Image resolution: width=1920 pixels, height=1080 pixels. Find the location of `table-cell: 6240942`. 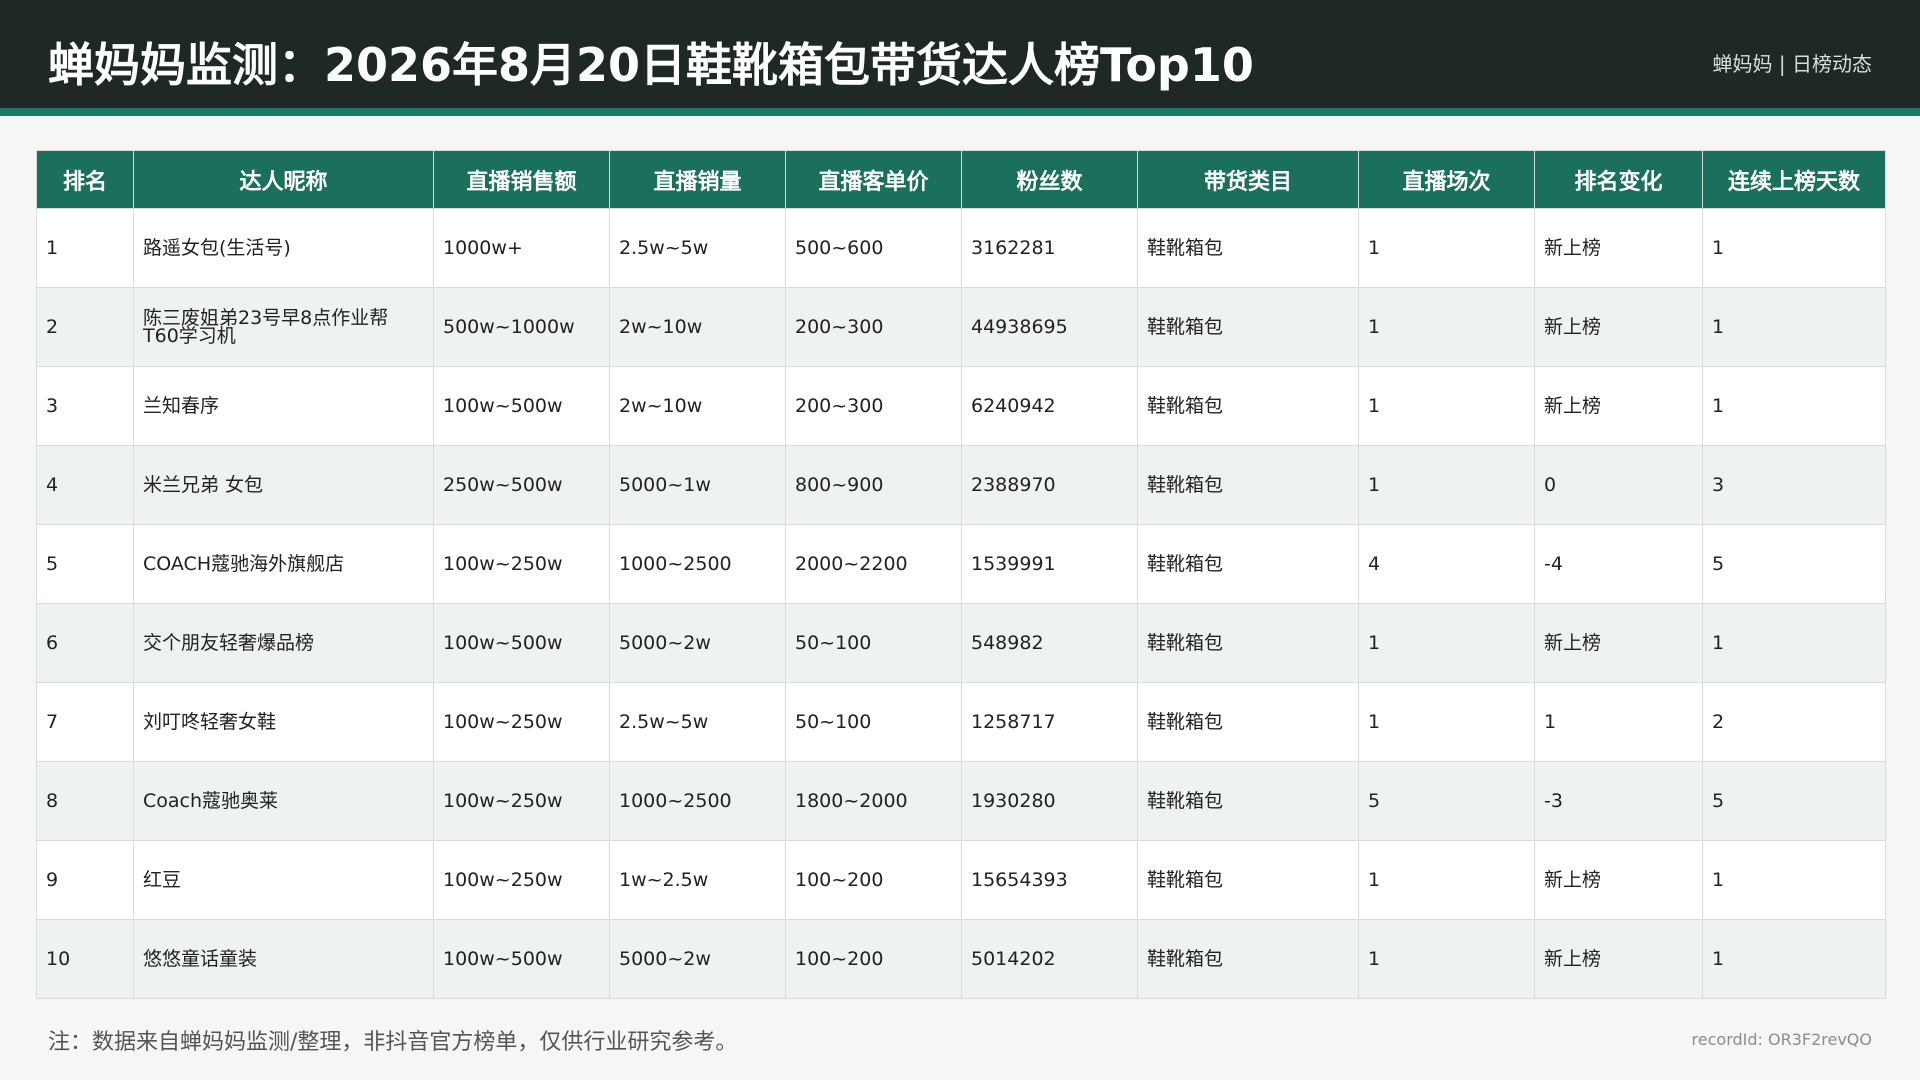

table-cell: 6240942 is located at coordinates (1049, 406).